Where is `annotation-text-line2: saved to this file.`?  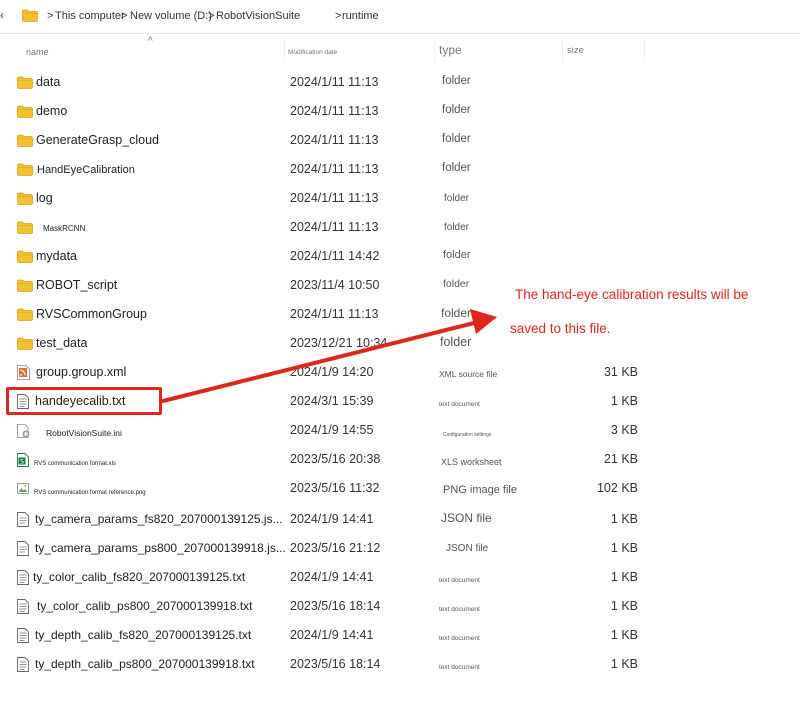
annotation-text-line2: saved to this file. is located at coordinates (560, 328).